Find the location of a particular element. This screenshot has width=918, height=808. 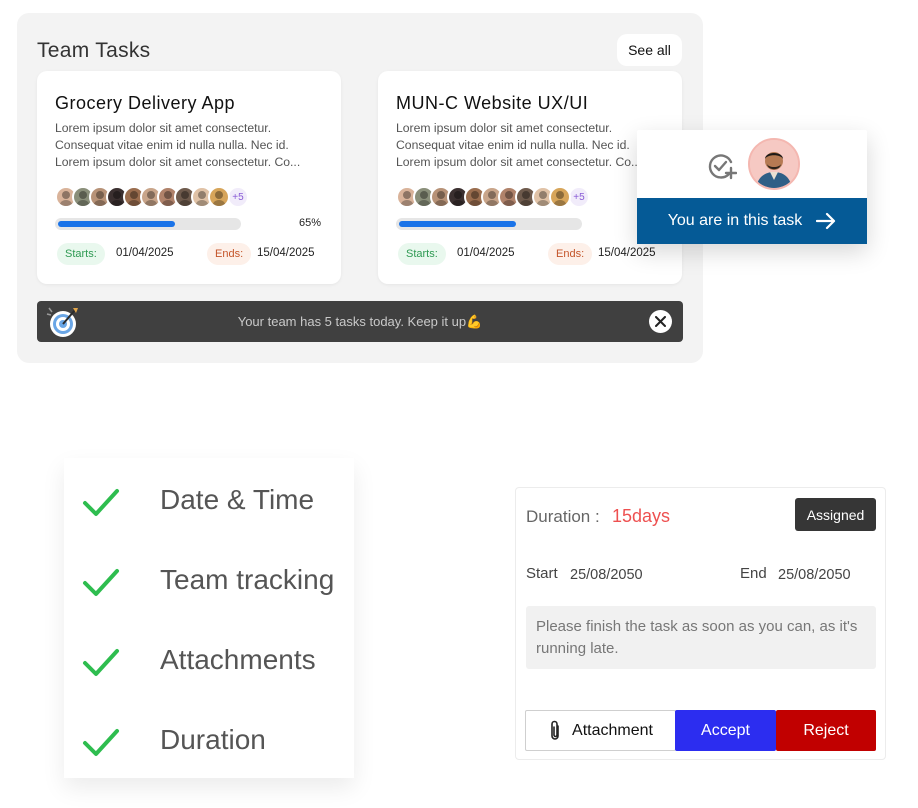

banner-text: Your team has 5 tasks today. Keep it up💪 is located at coordinates (360, 321).